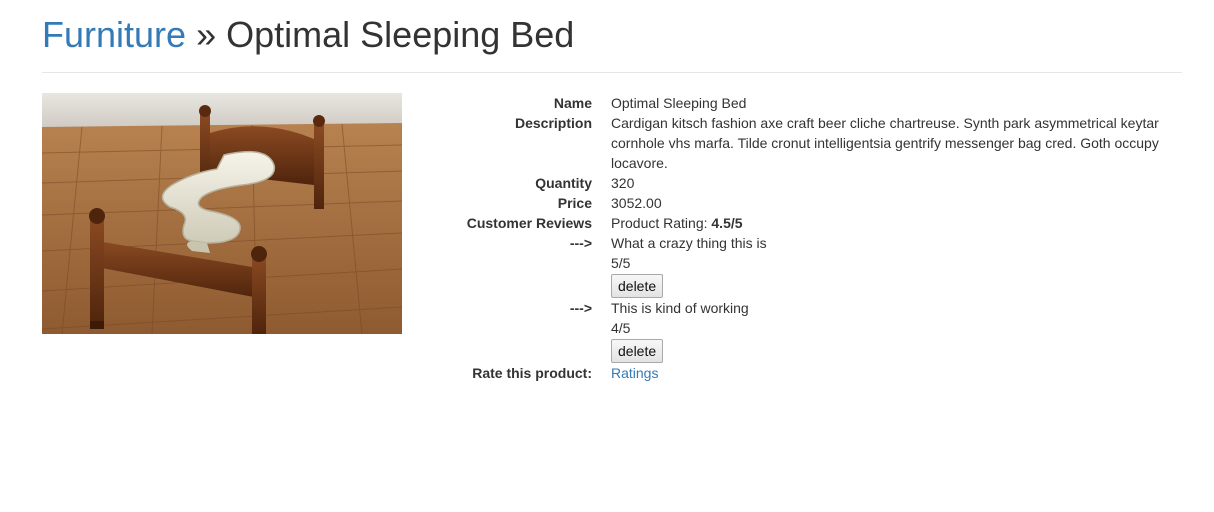 This screenshot has height=512, width=1214. I want to click on reviews-row: Customer Reviews Product Rating: 4.5/5, so click(795, 223).